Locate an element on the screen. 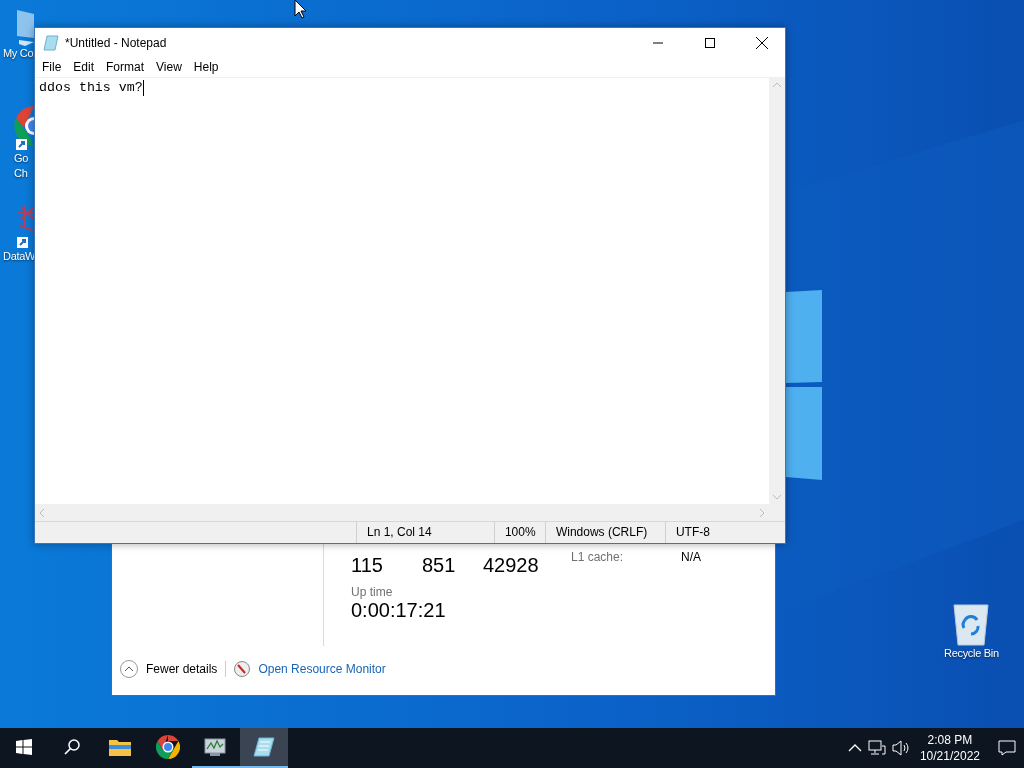  desktop-icon-label: Recycle Bin is located at coordinates (971, 653).